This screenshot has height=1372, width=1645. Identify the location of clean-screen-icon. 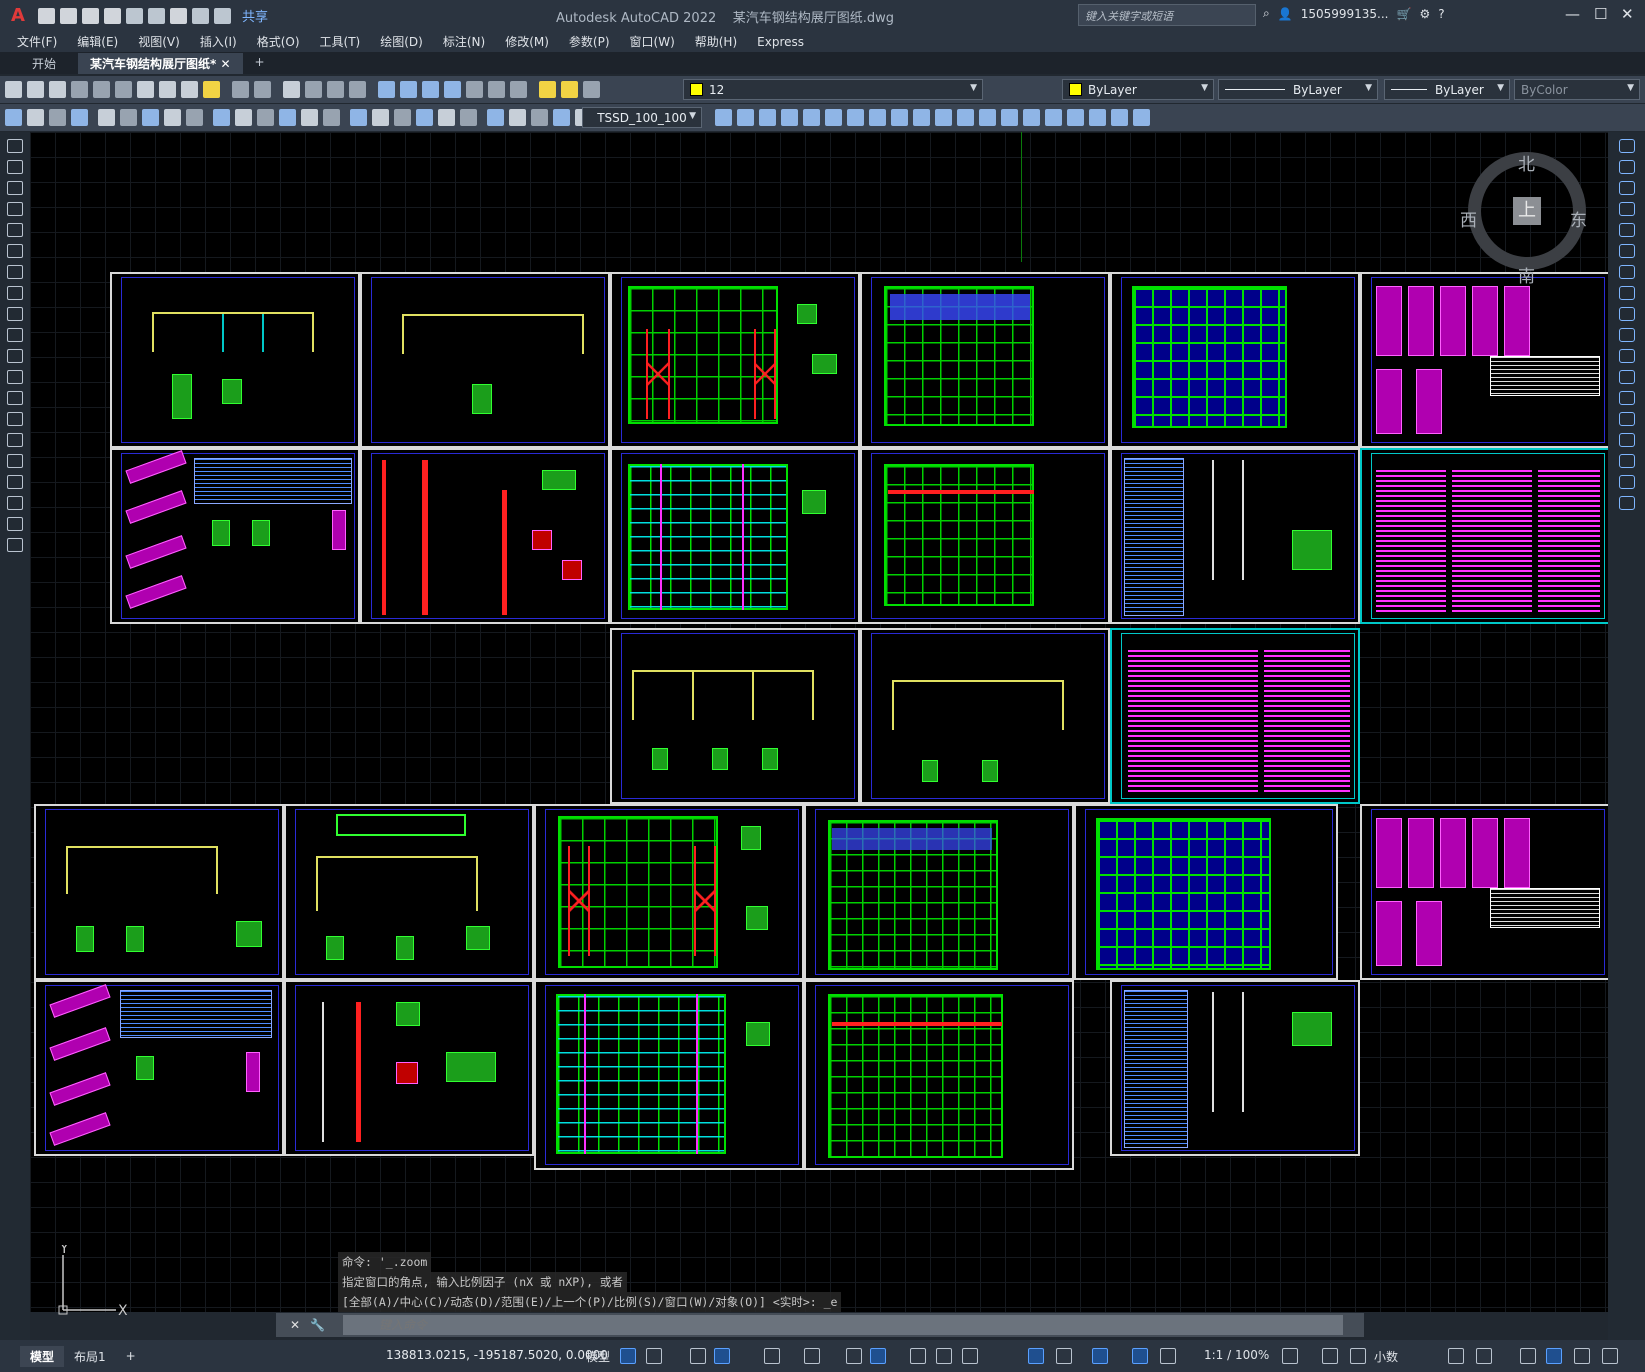
(1582, 1356).